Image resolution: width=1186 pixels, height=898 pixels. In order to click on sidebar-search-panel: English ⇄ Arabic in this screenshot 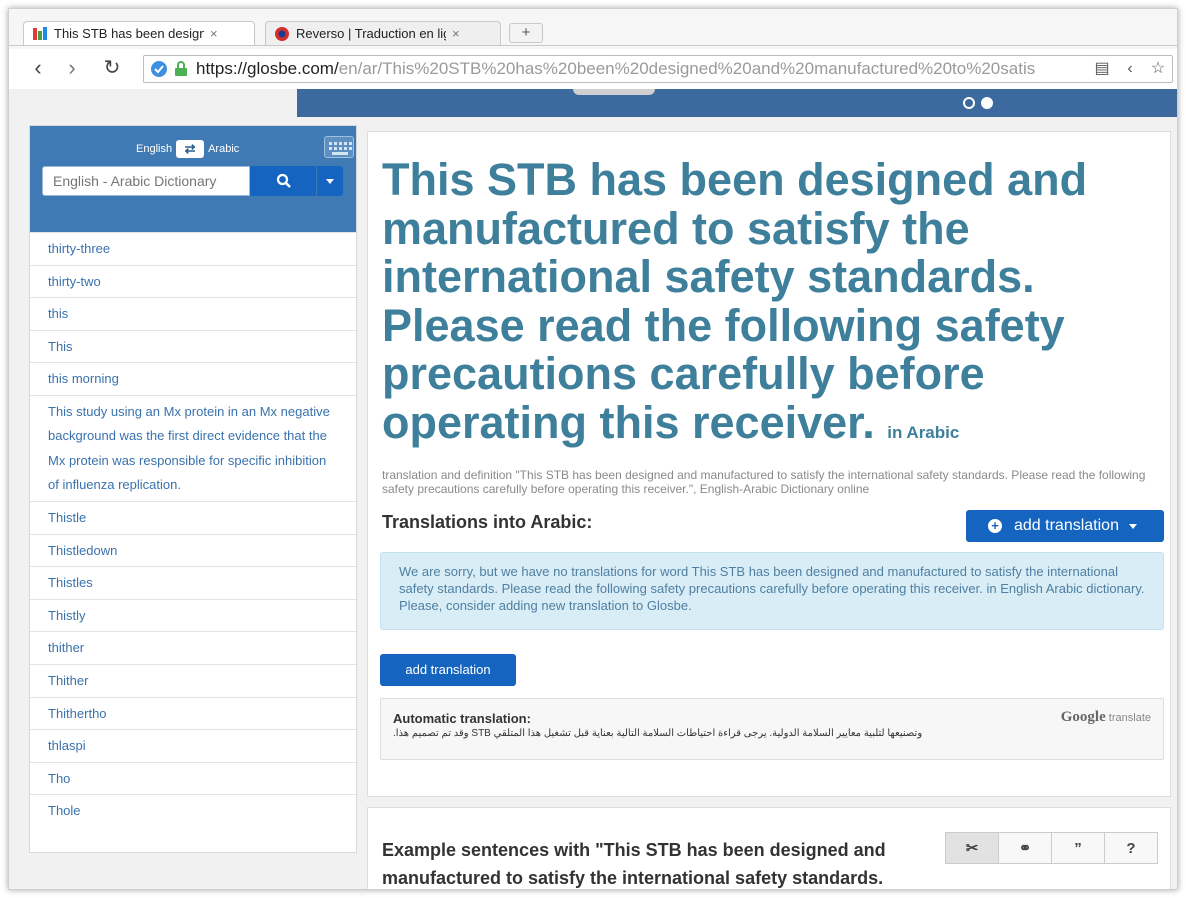, I will do `click(193, 179)`.